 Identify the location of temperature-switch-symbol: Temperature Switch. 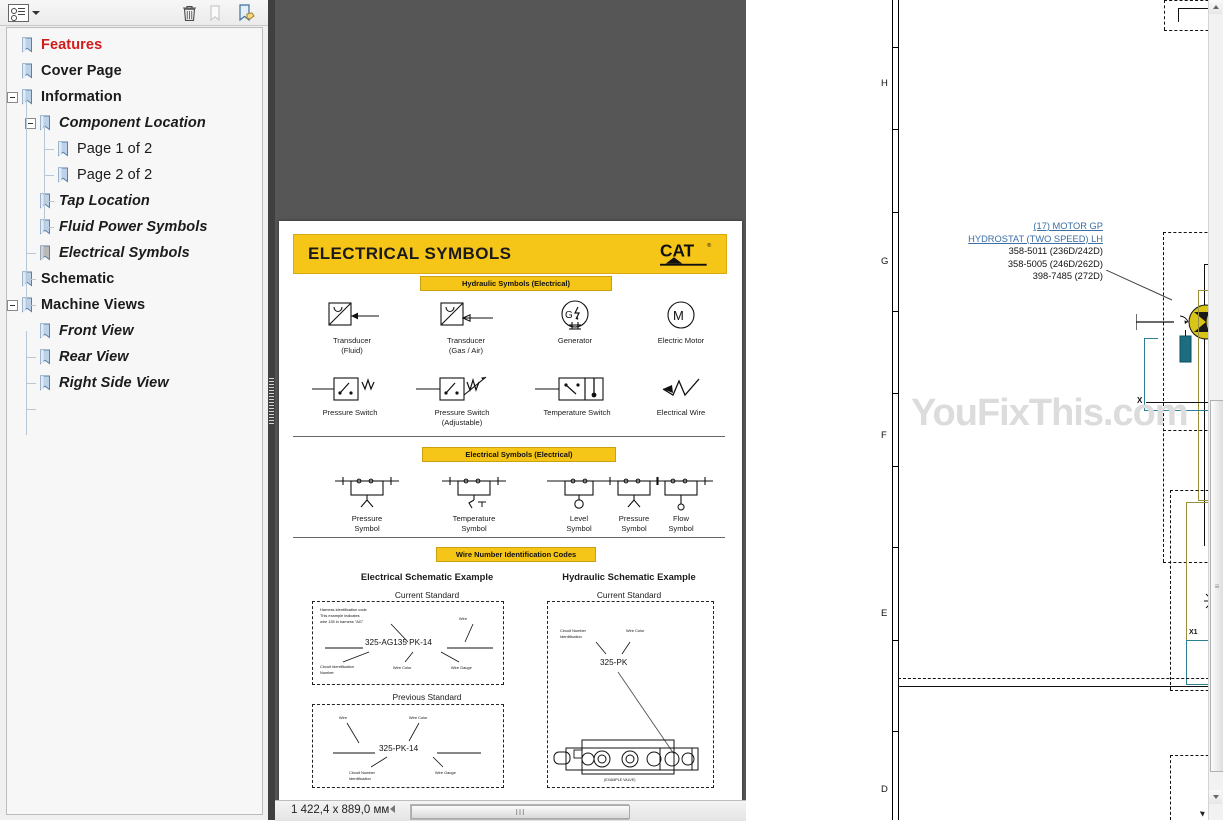
(577, 395).